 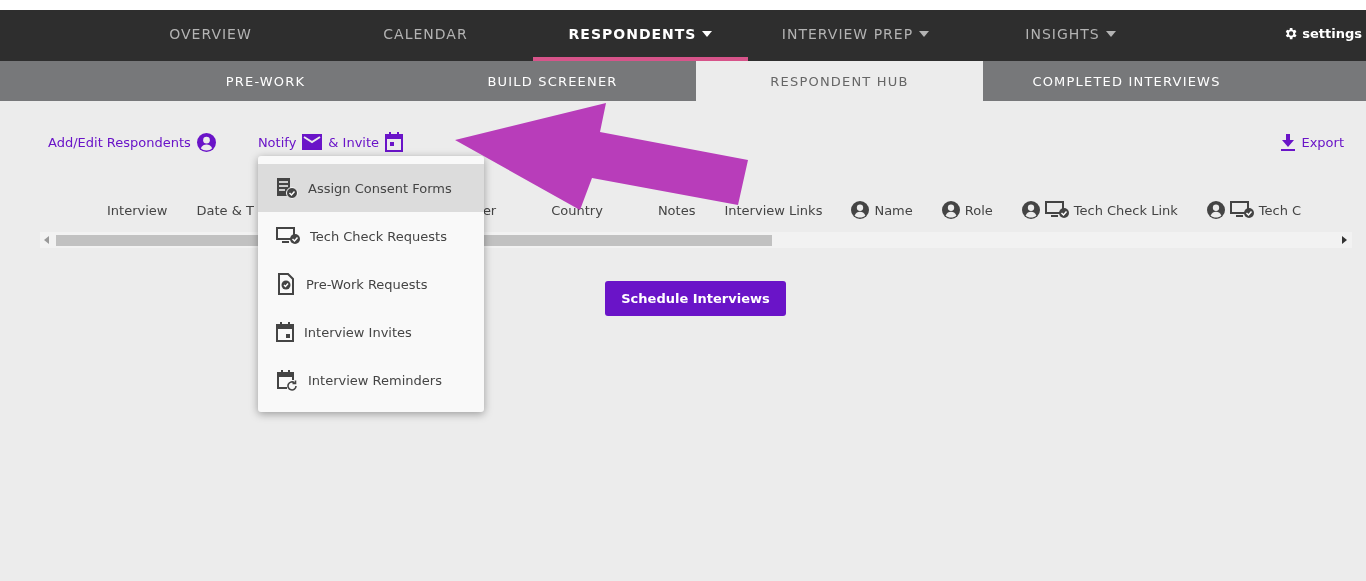 What do you see at coordinates (1344, 240) in the screenshot?
I see `scroll-right-icon` at bounding box center [1344, 240].